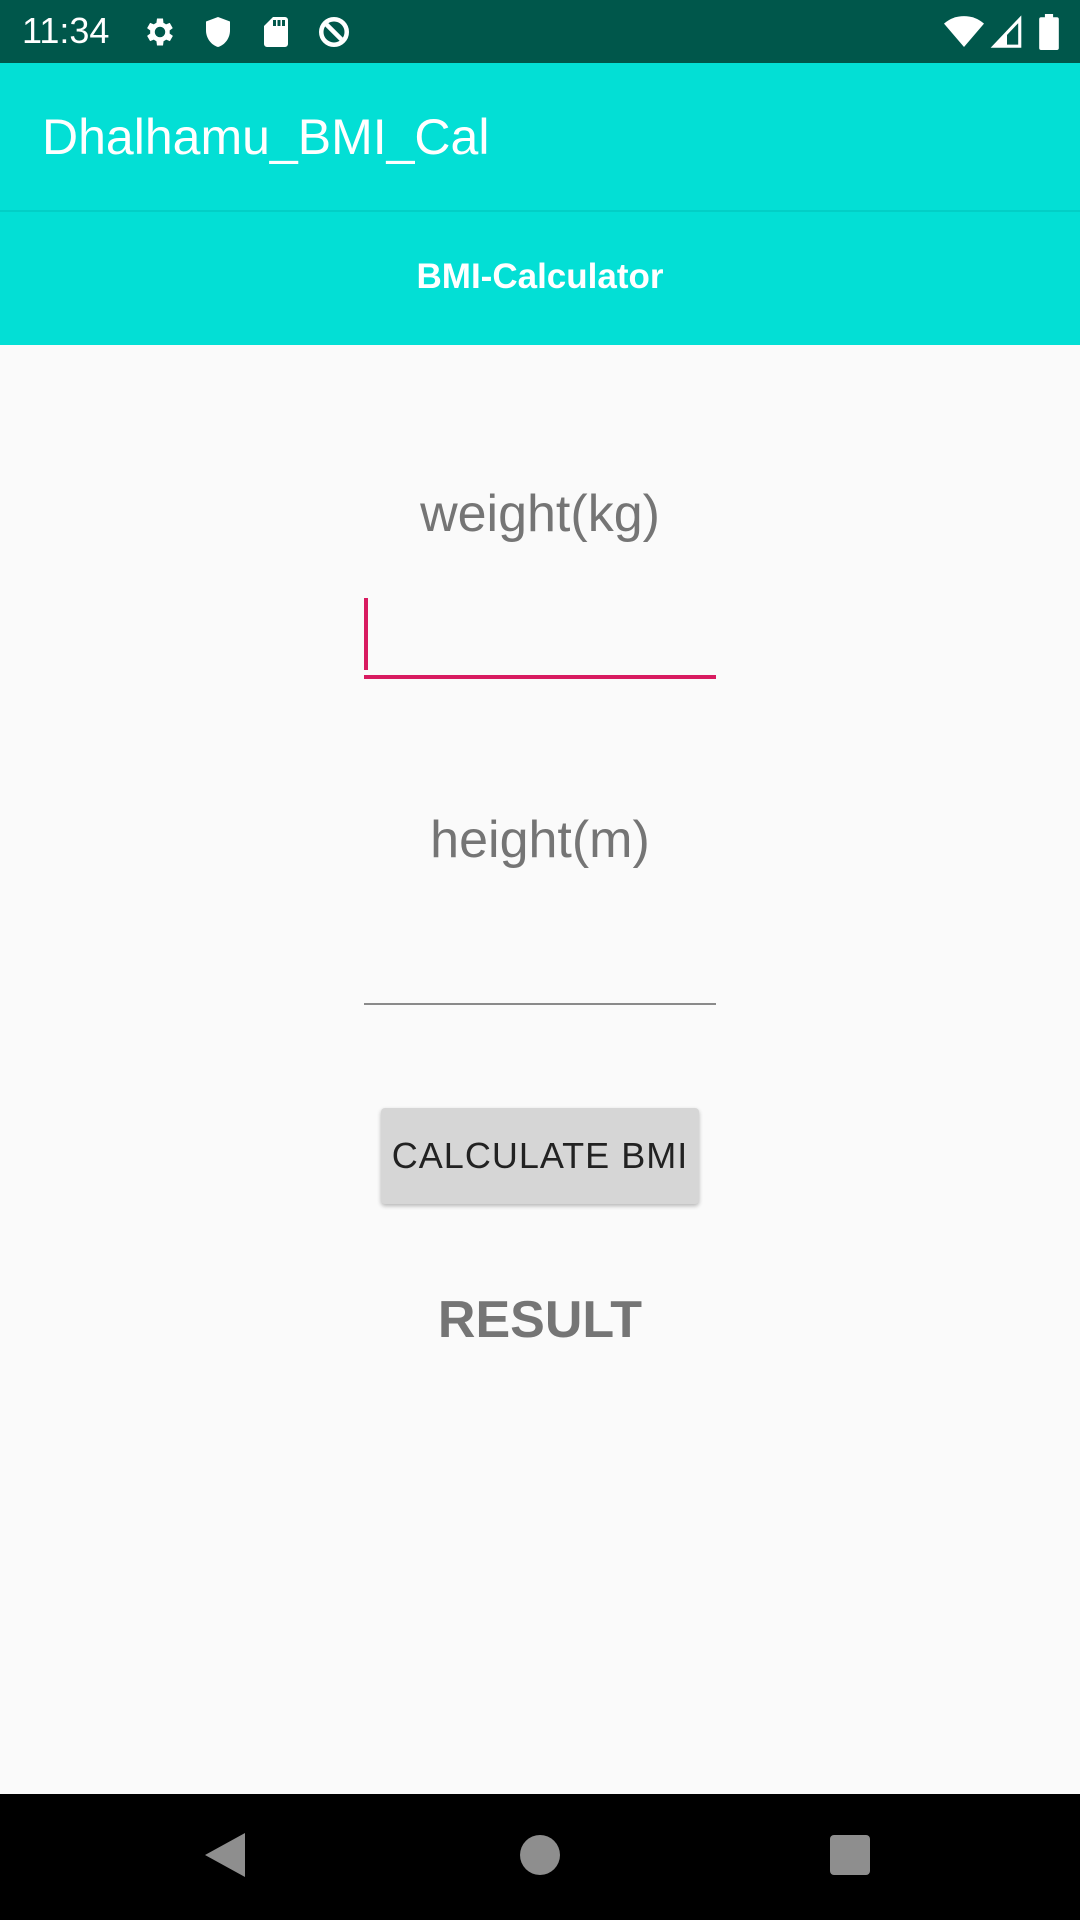  What do you see at coordinates (540, 1320) in the screenshot?
I see `result-text: RESULT` at bounding box center [540, 1320].